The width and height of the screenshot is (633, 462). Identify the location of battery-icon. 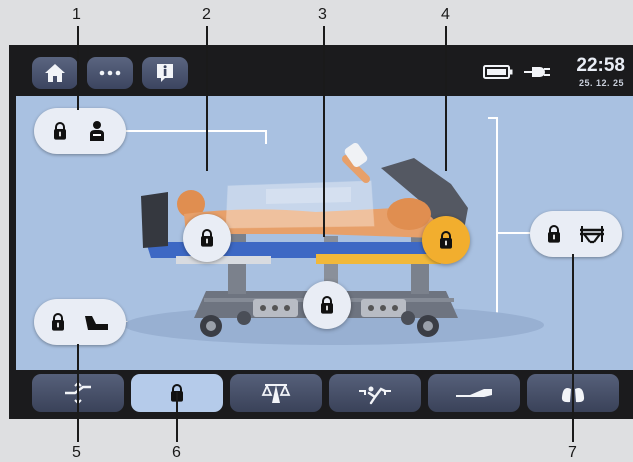
(498, 72).